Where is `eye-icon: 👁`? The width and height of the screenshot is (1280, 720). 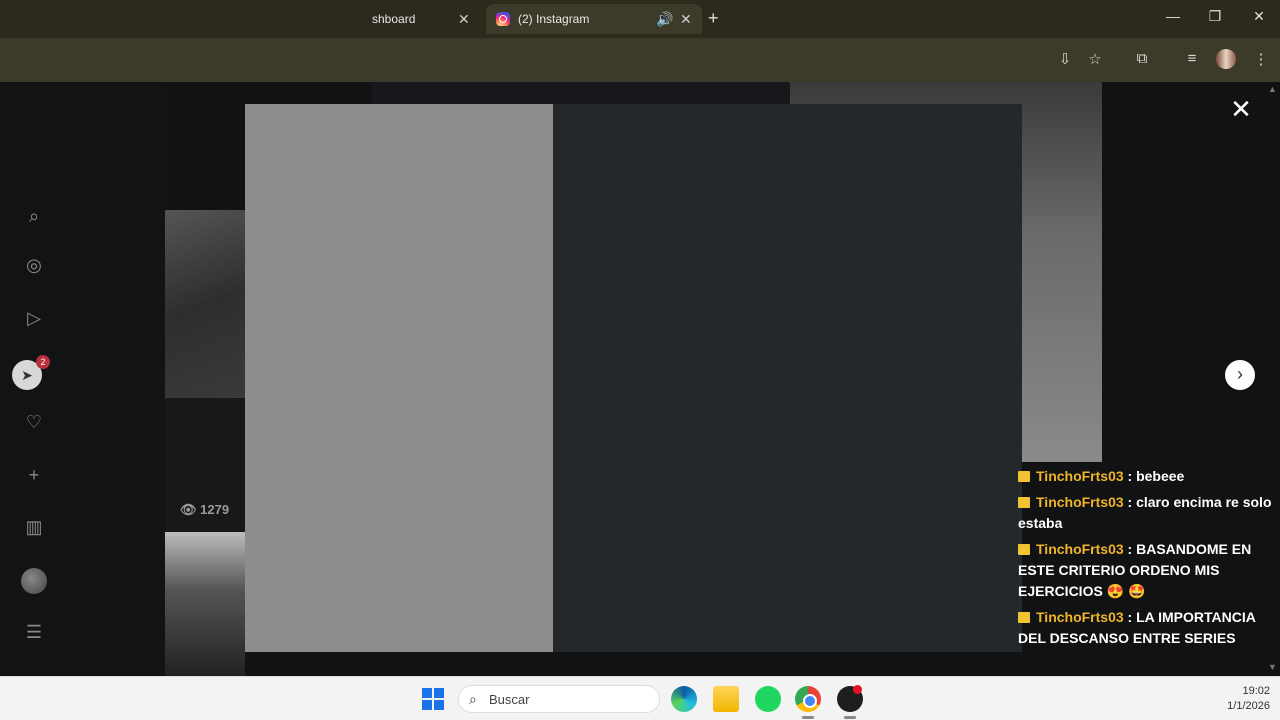
eye-icon: 👁 is located at coordinates (188, 509).